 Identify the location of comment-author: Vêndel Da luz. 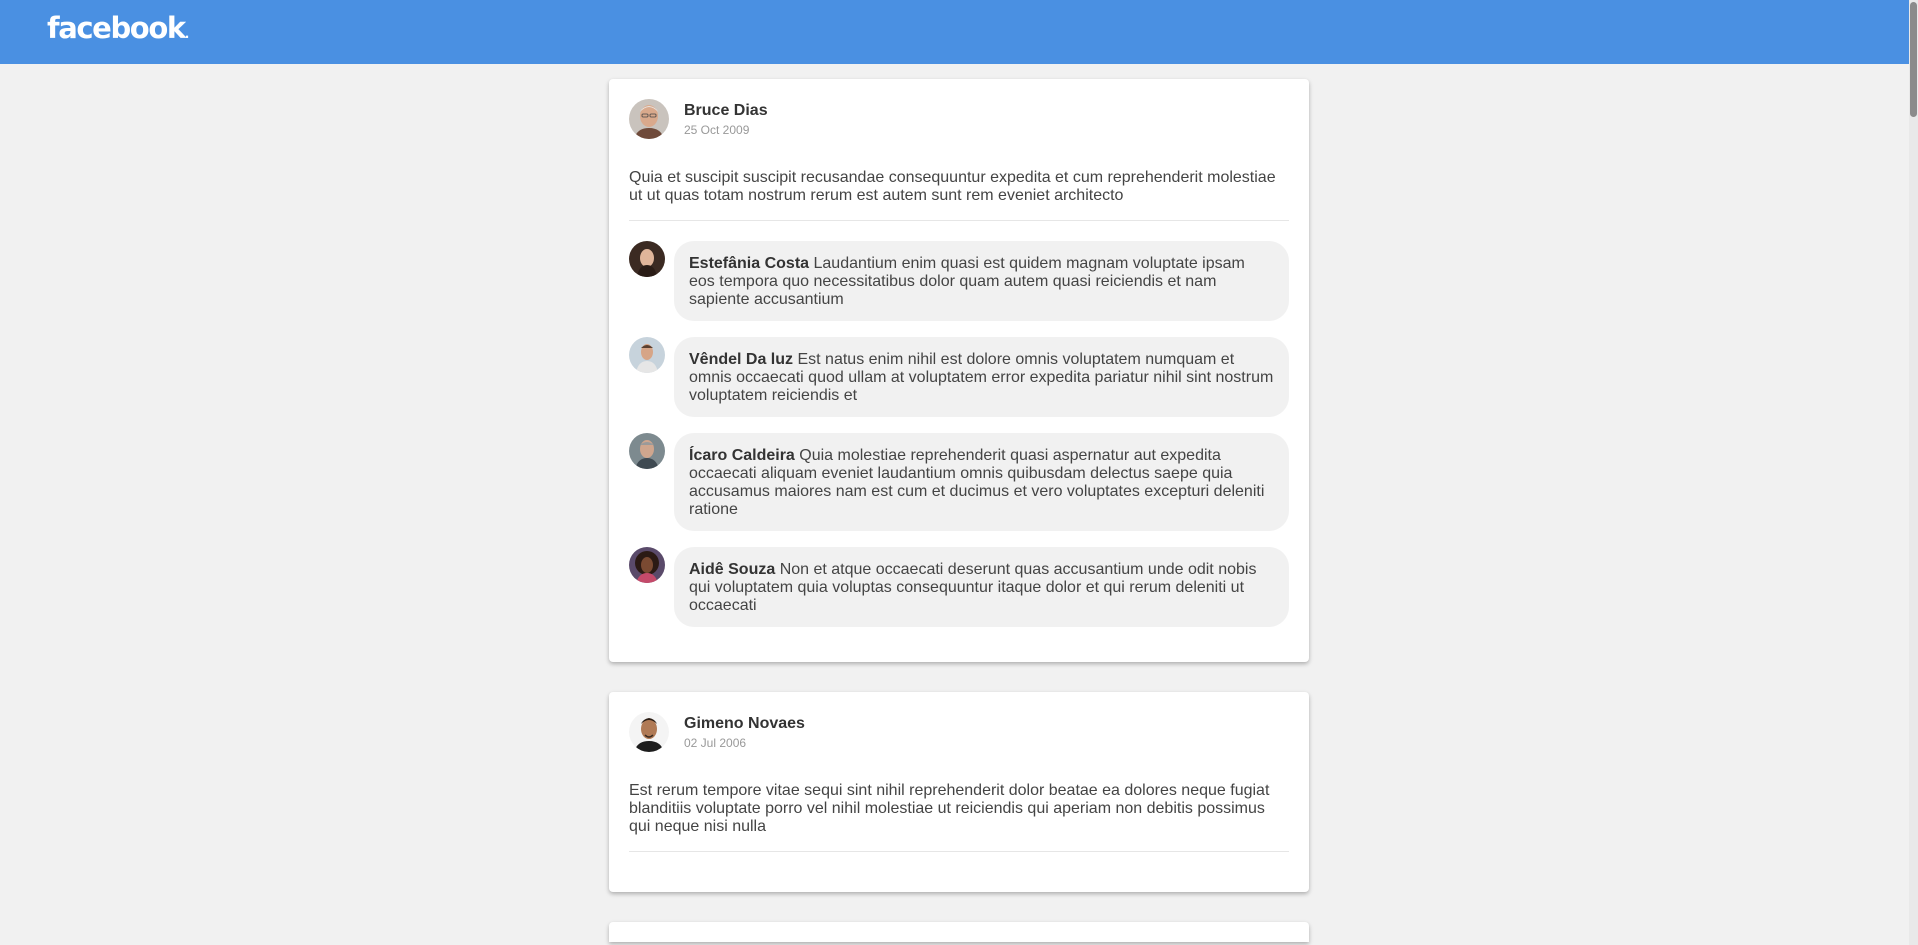
(741, 359).